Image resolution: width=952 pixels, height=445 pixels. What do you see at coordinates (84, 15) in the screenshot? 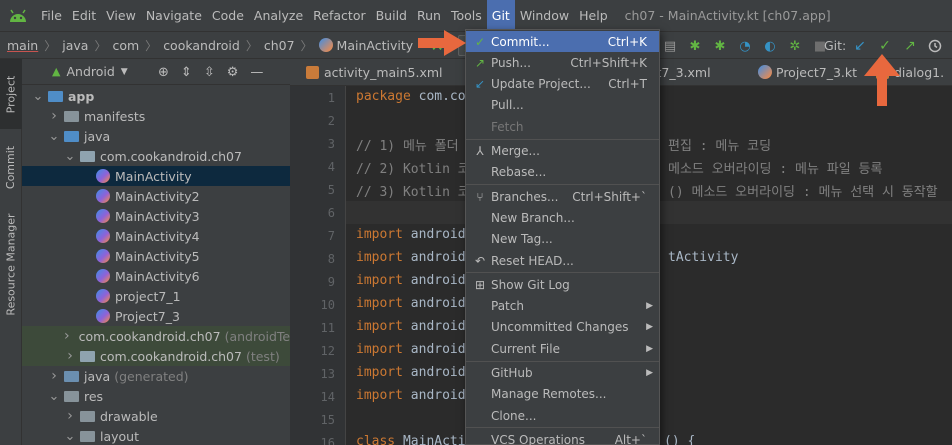
I see `menu-edit: Edit` at bounding box center [84, 15].